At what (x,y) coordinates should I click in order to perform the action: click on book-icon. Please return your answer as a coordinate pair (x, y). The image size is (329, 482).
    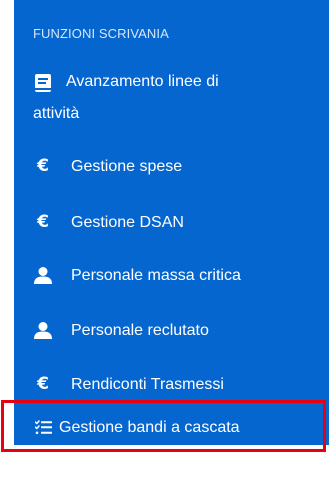
    Looking at the image, I should click on (43, 83).